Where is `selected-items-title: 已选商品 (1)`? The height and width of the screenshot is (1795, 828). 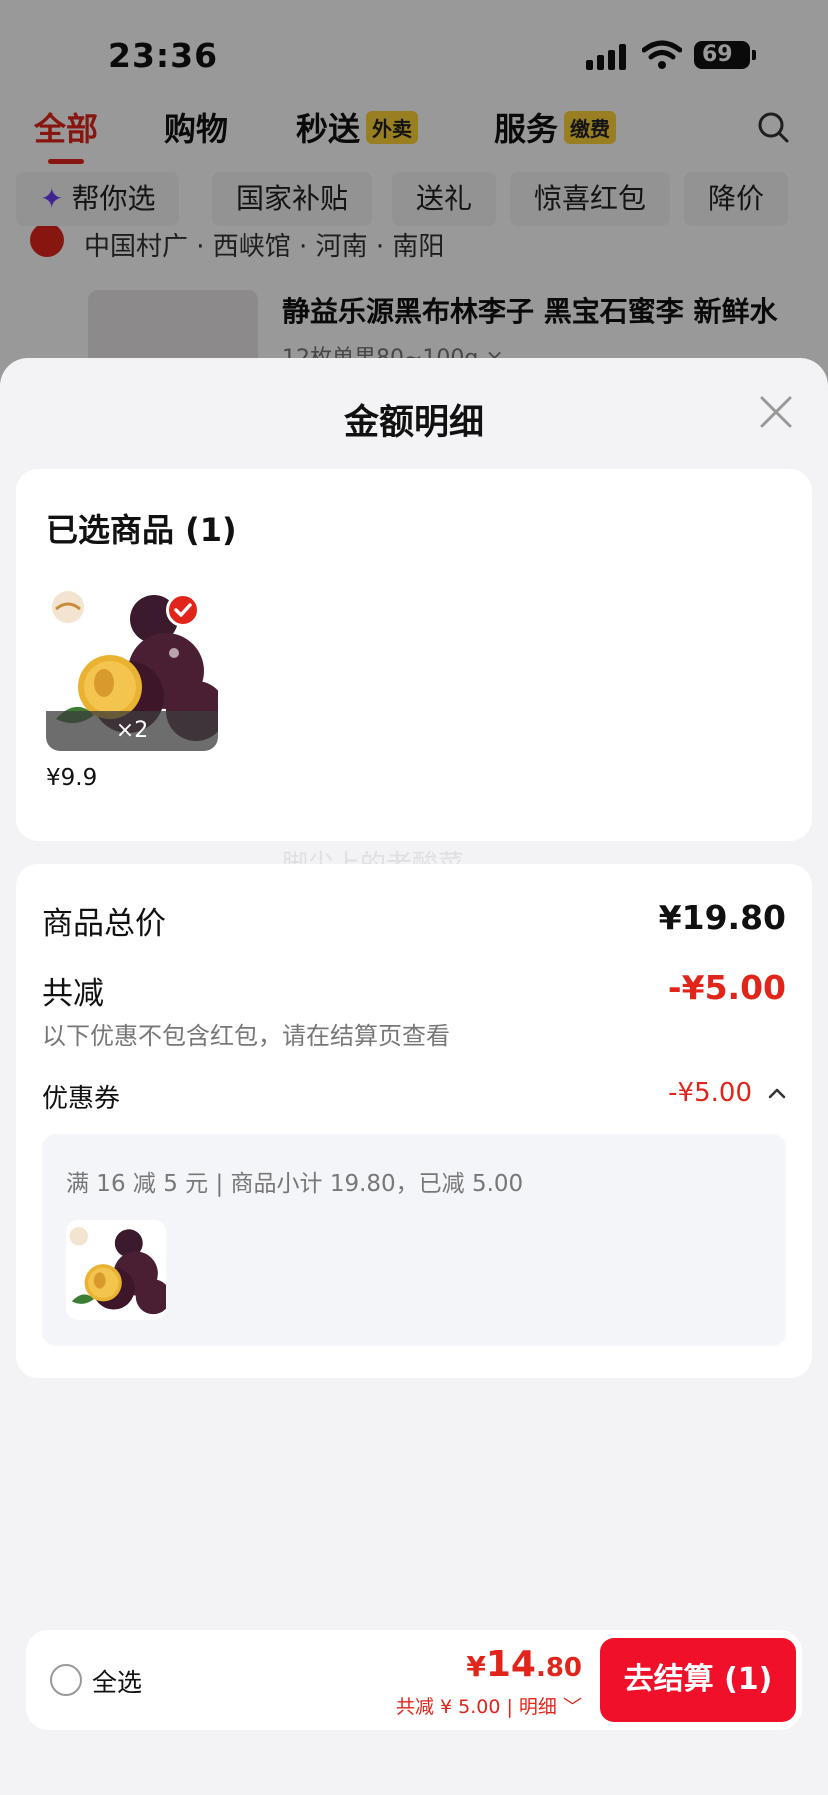
selected-items-title: 已选商品 (1) is located at coordinates (141, 530).